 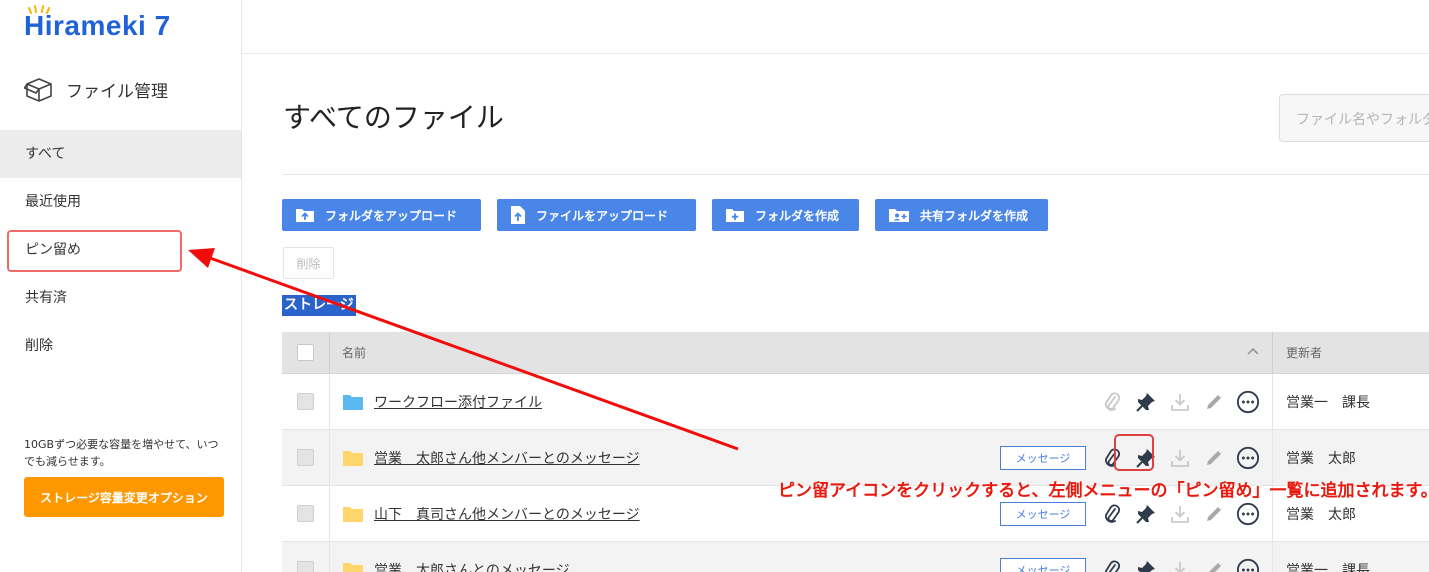 I want to click on updater-header-label: 更新者, so click(x=1304, y=353).